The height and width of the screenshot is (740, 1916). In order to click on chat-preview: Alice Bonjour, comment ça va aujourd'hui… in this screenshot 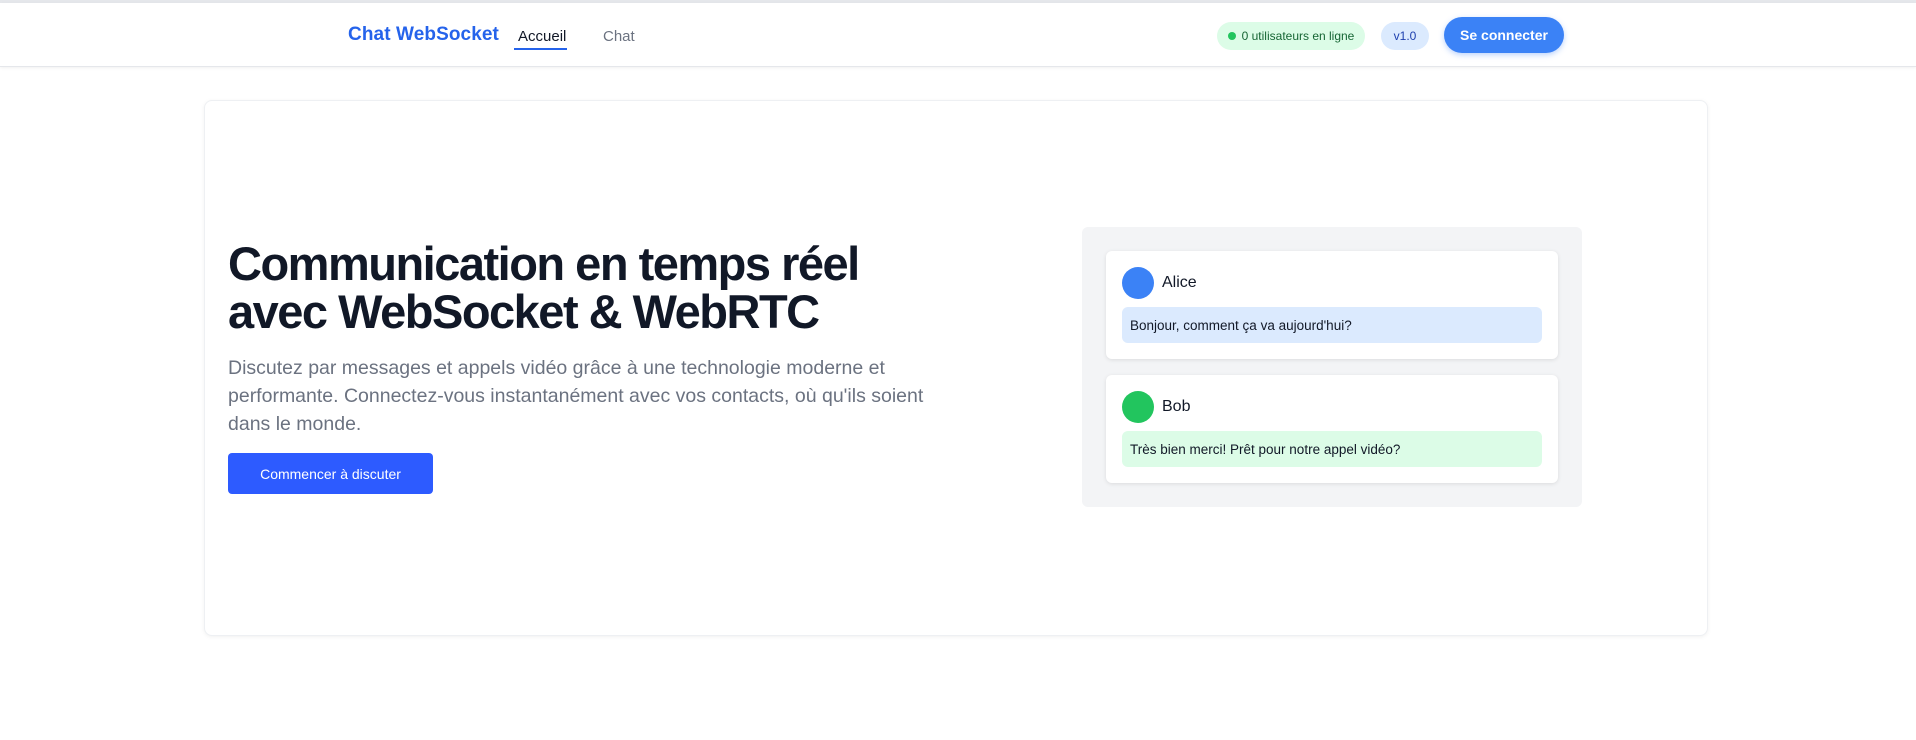, I will do `click(1332, 367)`.